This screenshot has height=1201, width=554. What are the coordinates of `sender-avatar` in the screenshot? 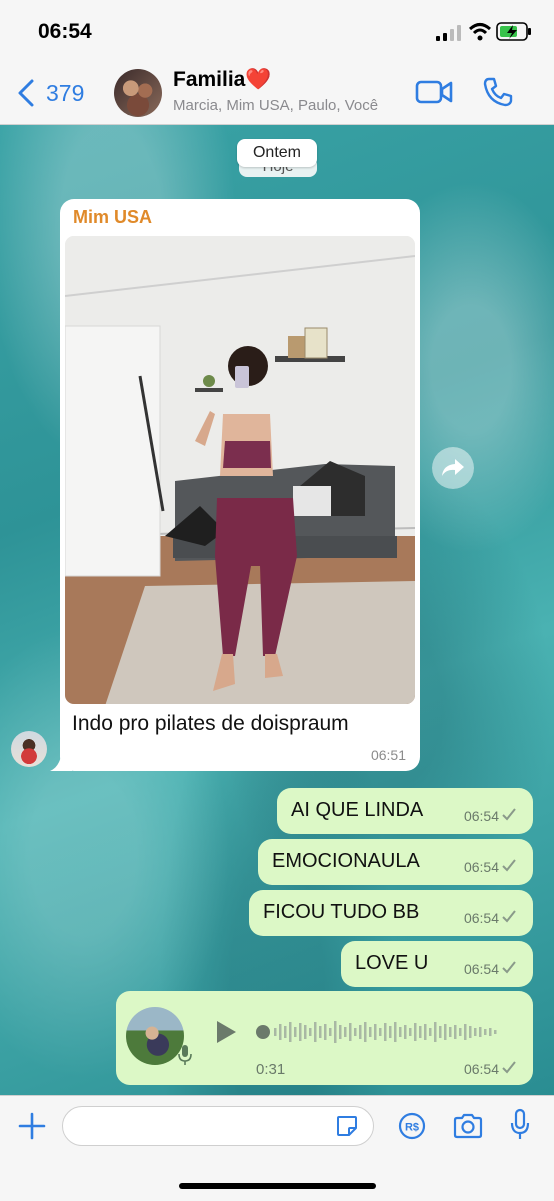 It's located at (29, 749).